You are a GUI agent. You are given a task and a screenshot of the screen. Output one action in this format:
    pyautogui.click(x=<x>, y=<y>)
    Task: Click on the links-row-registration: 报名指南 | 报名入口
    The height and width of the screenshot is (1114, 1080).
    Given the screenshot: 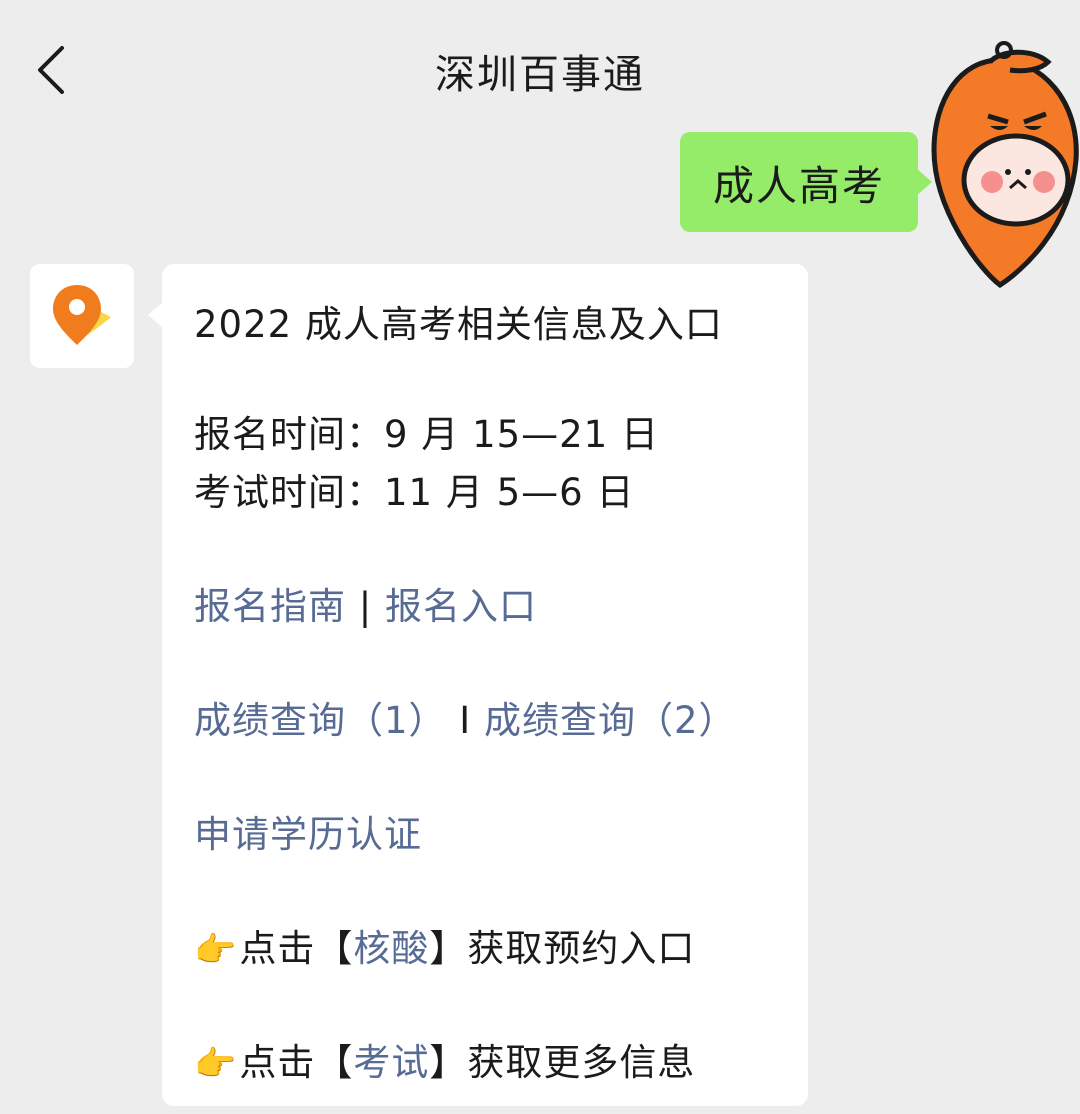 What is the action you would take?
    pyautogui.click(x=365, y=603)
    